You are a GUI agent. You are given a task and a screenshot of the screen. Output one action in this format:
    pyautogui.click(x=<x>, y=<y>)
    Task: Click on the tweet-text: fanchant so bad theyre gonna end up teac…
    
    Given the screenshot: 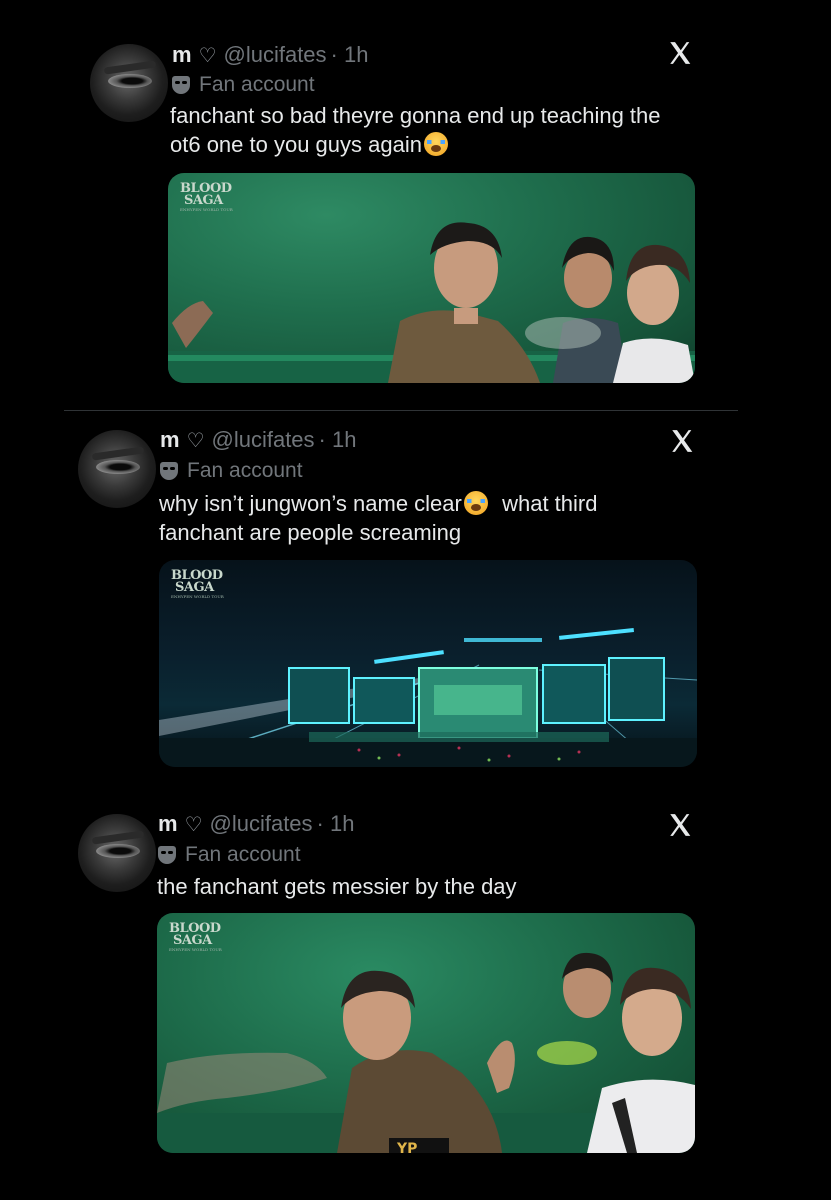 What is the action you would take?
    pyautogui.click(x=450, y=130)
    